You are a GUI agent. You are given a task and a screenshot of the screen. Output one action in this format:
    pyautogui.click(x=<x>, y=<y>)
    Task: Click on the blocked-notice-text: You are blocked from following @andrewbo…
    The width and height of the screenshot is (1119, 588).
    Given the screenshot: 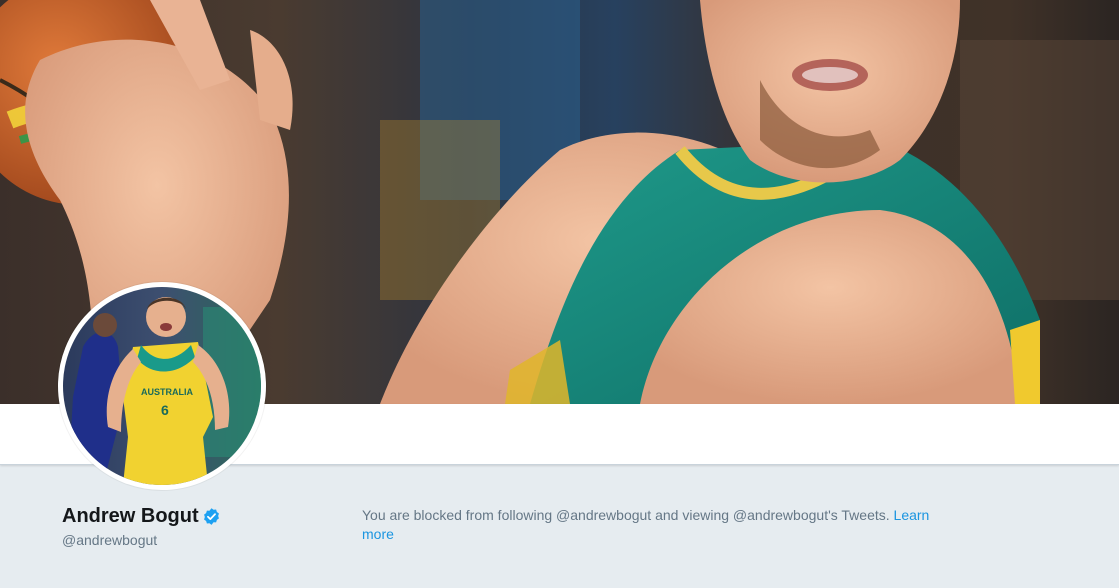 What is the action you would take?
    pyautogui.click(x=626, y=515)
    